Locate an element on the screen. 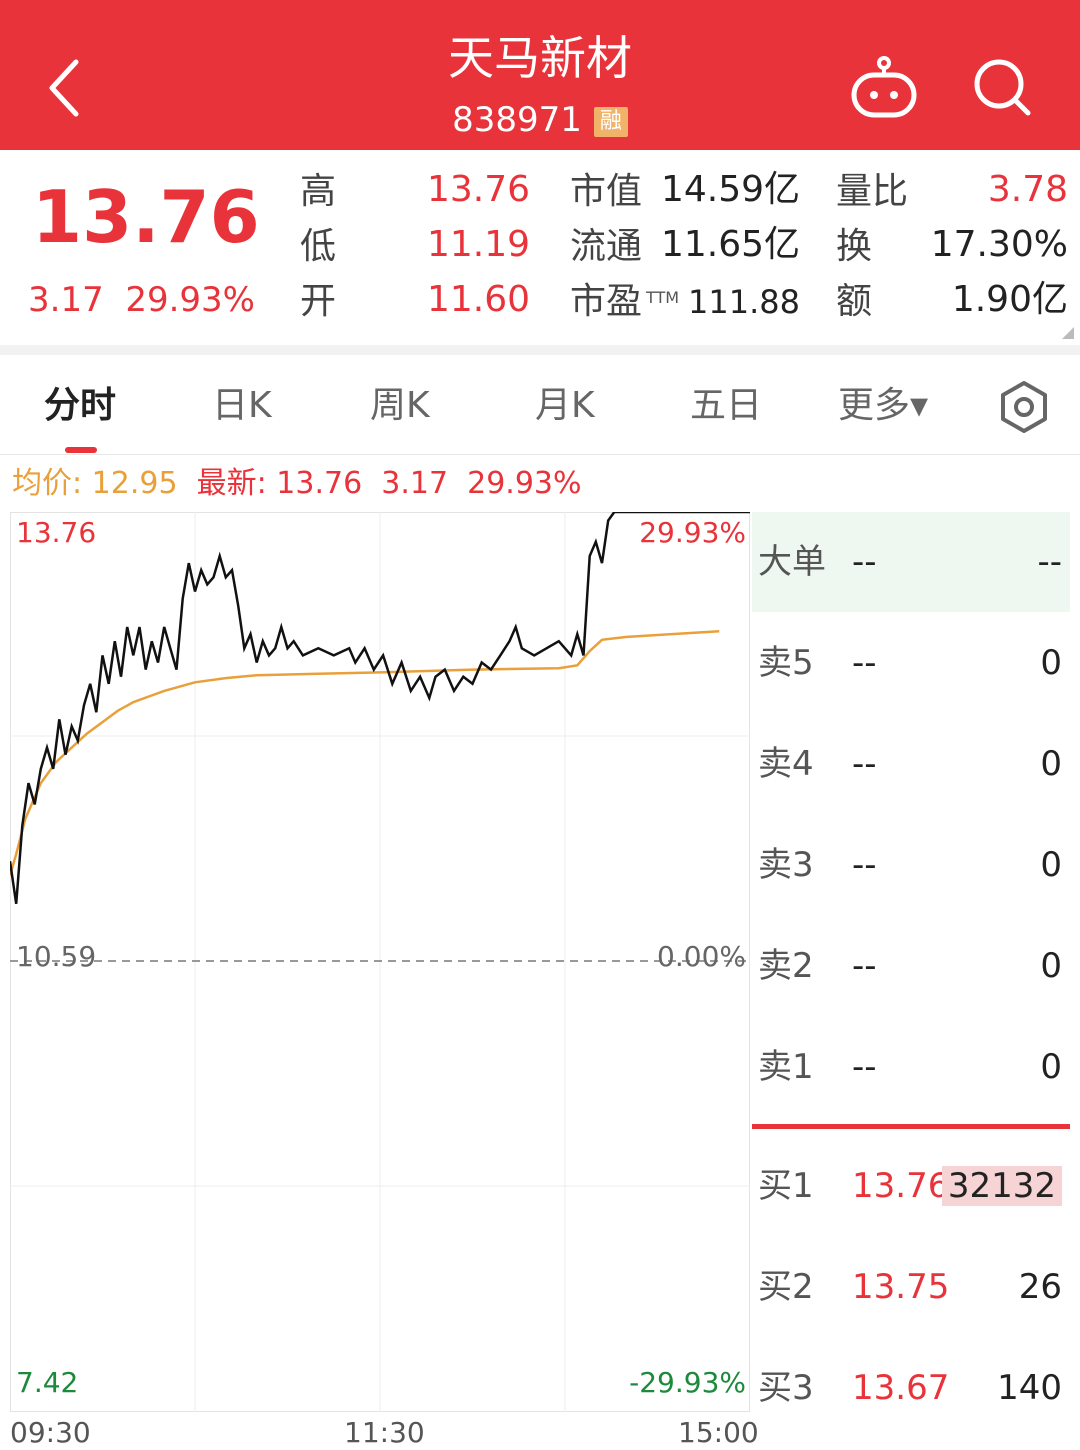 Image resolution: width=1080 pixels, height=1450 pixels. tab-five-day: 五日 is located at coordinates (726, 406).